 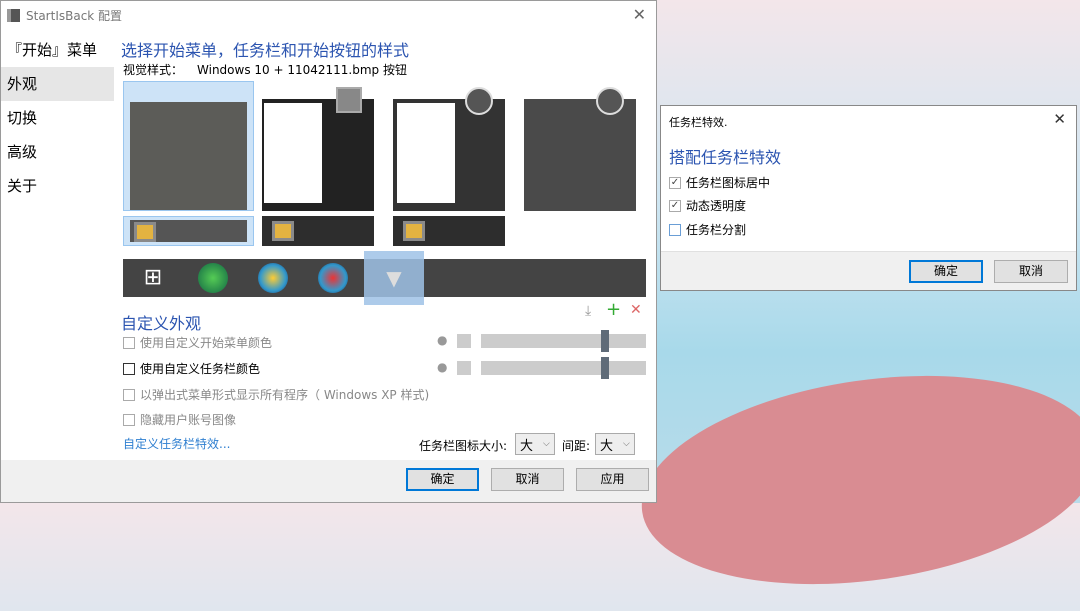 What do you see at coordinates (563, 368) in the screenshot?
I see `taskbar-opacity-slider` at bounding box center [563, 368].